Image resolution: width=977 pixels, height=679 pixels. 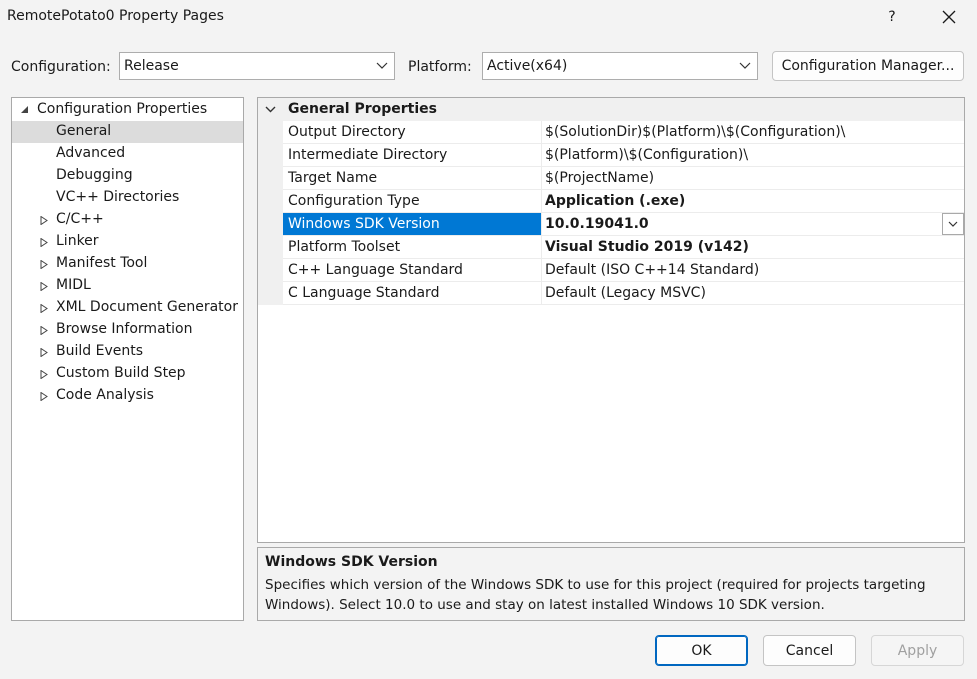 I want to click on apply-button: Apply, so click(x=917, y=650).